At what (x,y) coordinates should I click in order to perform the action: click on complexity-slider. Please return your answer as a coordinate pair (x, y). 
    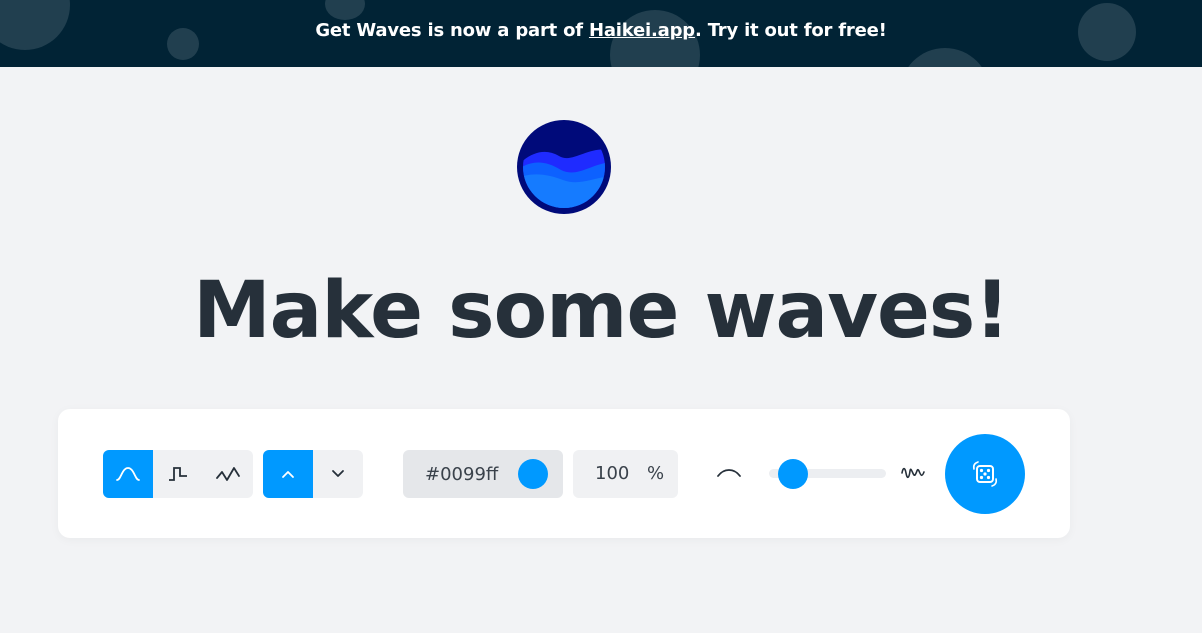
    Looking at the image, I should click on (827, 474).